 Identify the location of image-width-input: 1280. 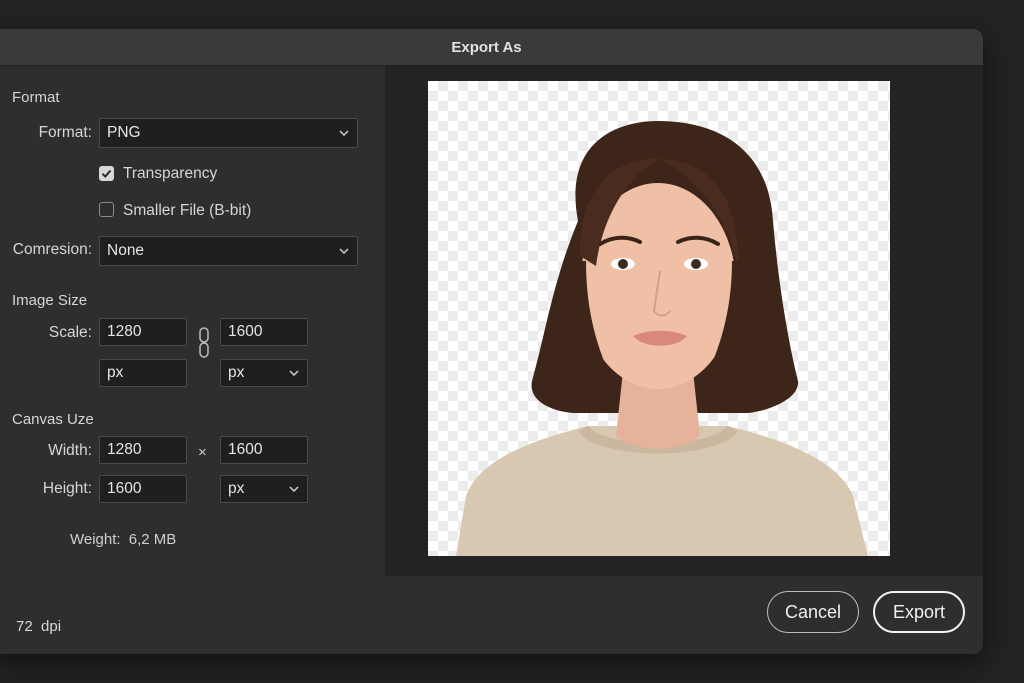
(143, 332).